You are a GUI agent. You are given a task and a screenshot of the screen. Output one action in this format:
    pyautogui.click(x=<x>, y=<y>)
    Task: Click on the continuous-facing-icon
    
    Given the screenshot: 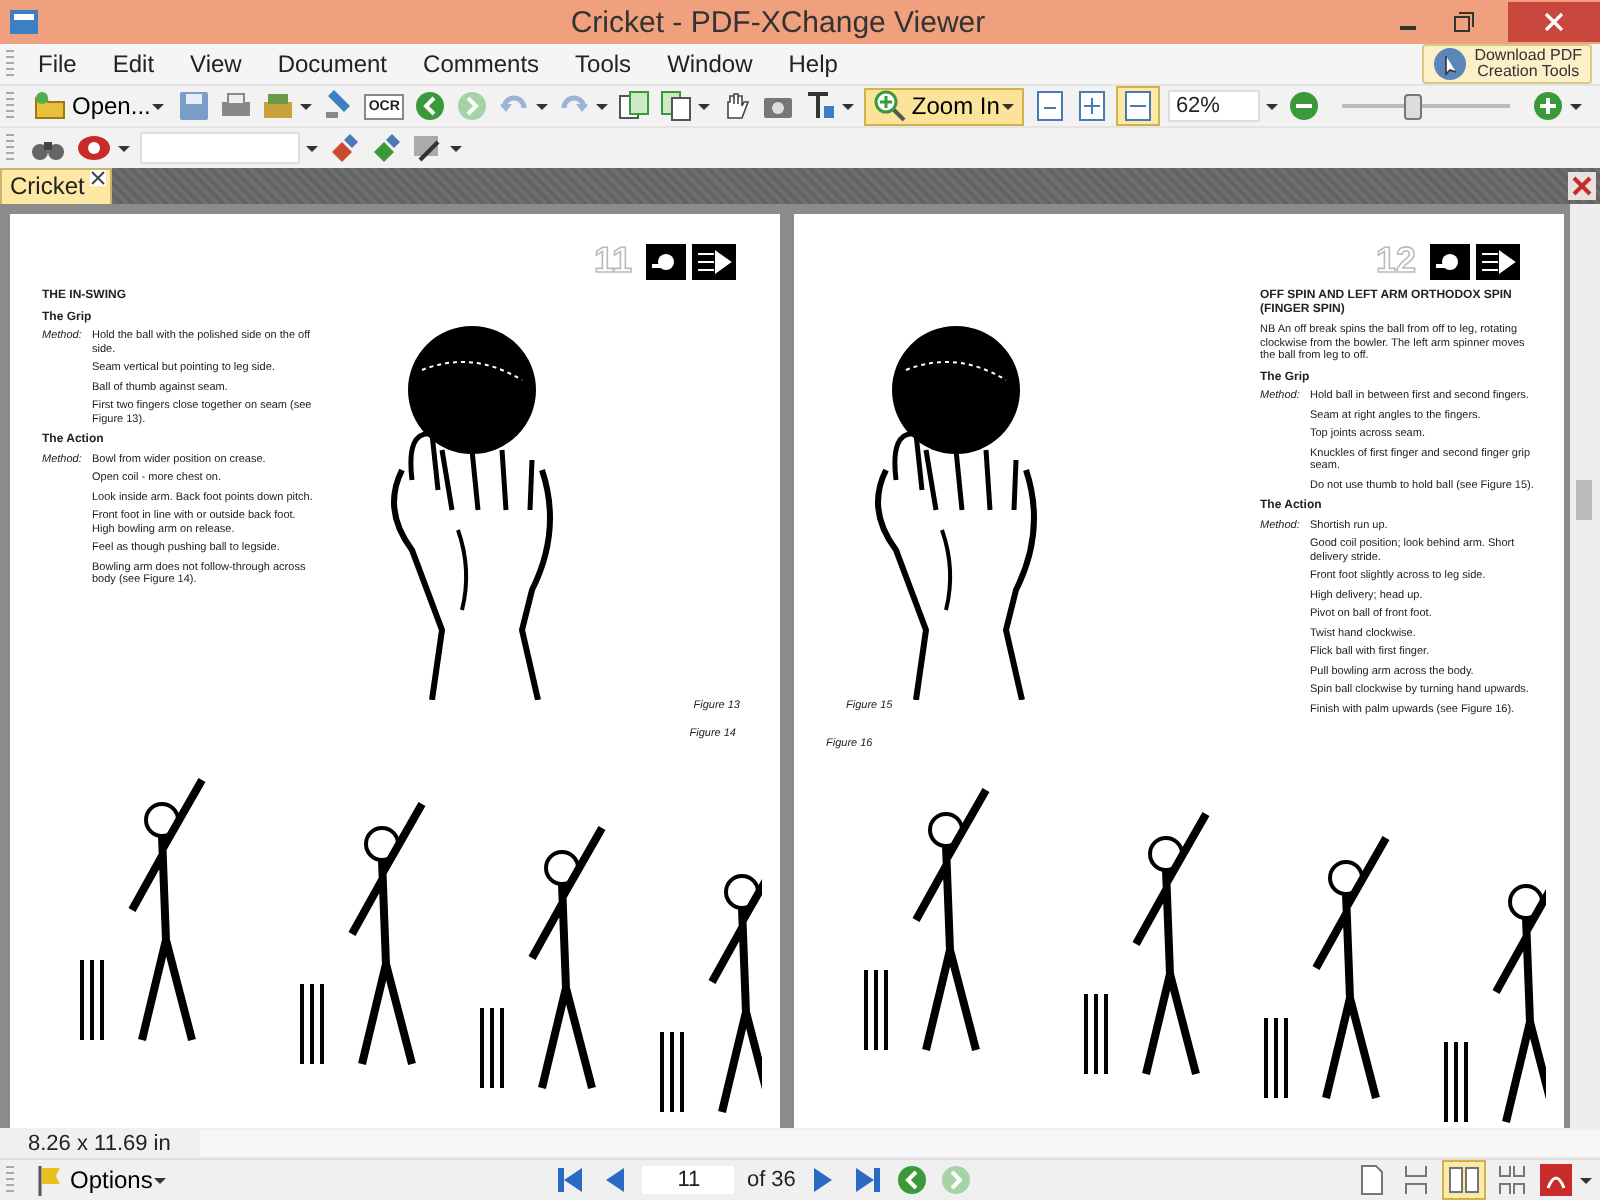 What is the action you would take?
    pyautogui.click(x=1512, y=1180)
    